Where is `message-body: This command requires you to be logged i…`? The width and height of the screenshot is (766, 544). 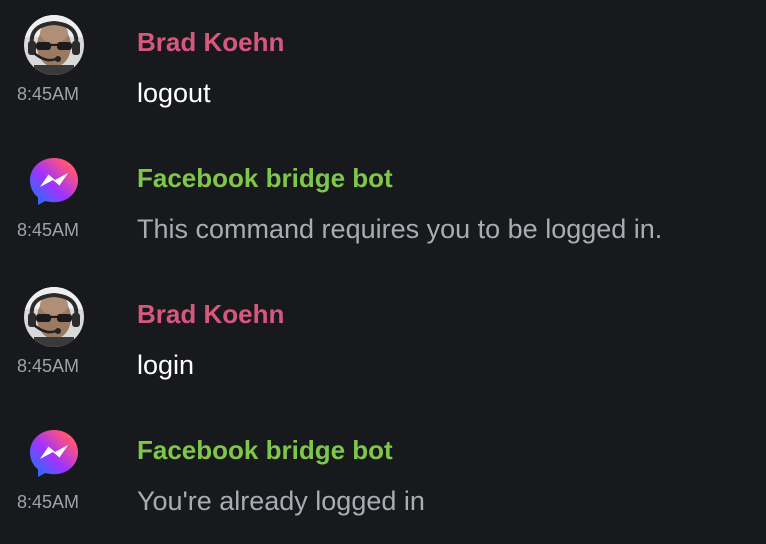
message-body: This command requires you to be logged i… is located at coordinates (400, 229).